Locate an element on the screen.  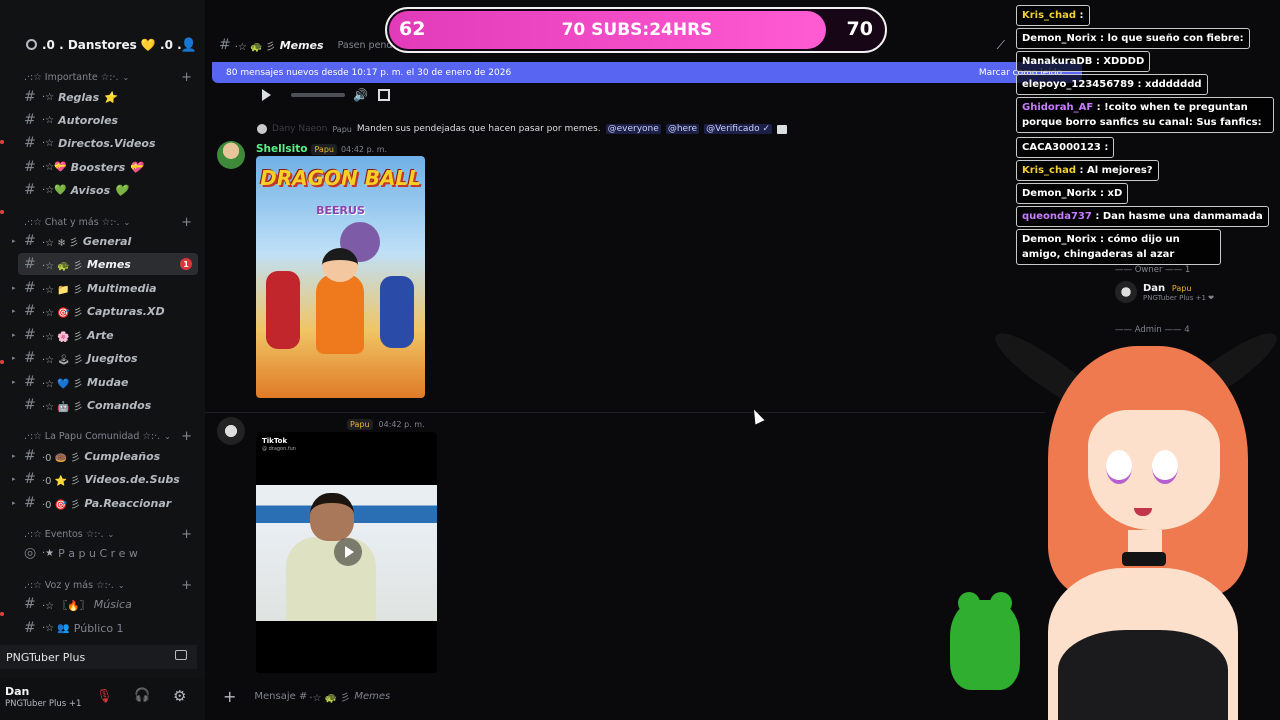
volume-icon: 🔊 is located at coordinates (360, 95).